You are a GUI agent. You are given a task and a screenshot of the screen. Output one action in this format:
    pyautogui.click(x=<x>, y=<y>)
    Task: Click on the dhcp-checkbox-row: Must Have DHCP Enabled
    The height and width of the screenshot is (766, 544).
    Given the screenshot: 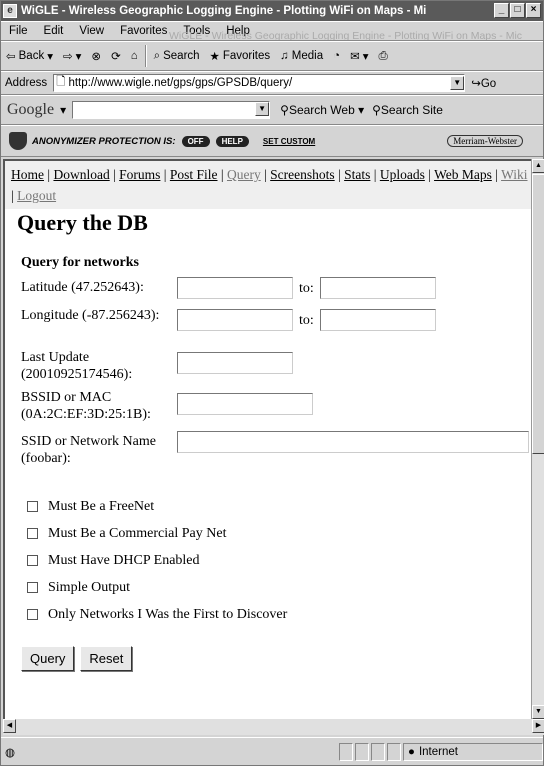 What is the action you would take?
    pyautogui.click(x=279, y=560)
    